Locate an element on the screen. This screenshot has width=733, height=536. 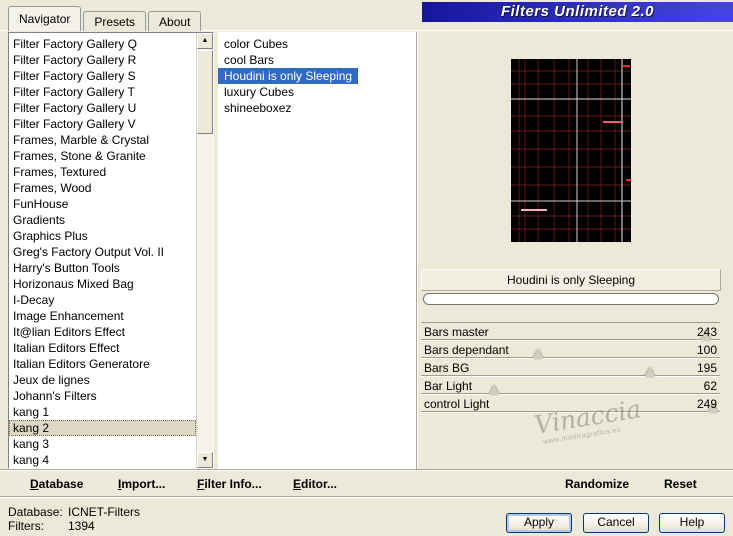
slider-row: control Light 249 is located at coordinates (570, 404).